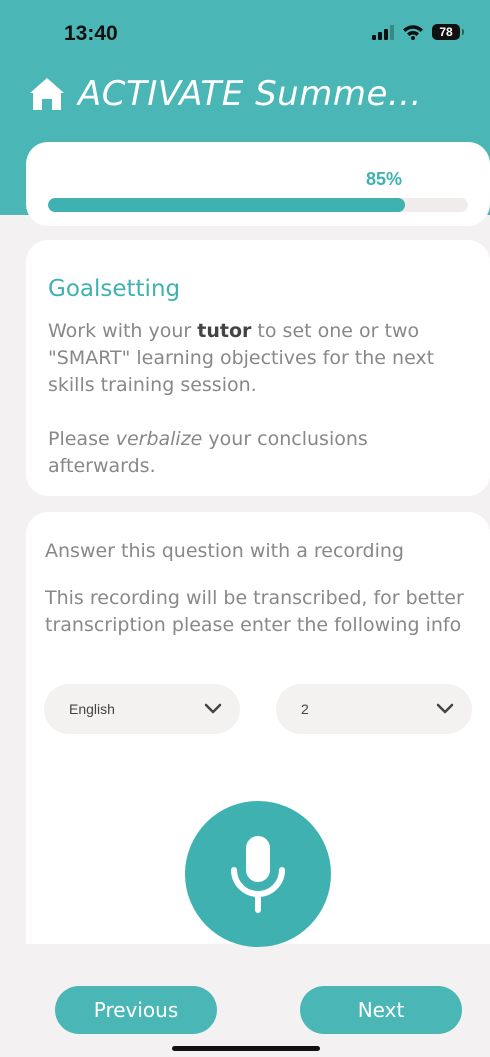  What do you see at coordinates (47, 94) in the screenshot?
I see `home-icon` at bounding box center [47, 94].